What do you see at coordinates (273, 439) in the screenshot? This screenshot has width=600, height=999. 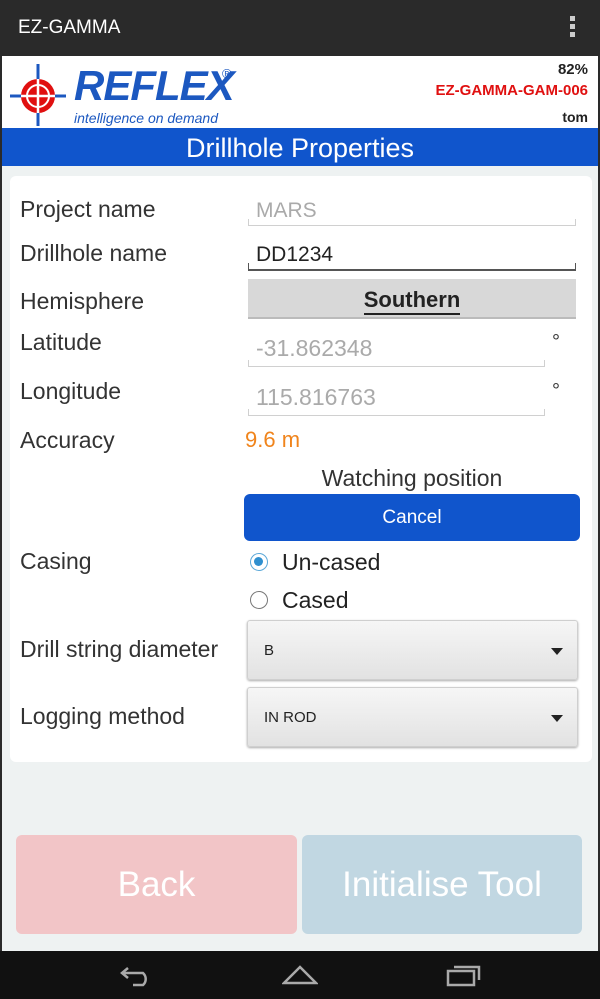 I see `accuracy-value: 9.6 m` at bounding box center [273, 439].